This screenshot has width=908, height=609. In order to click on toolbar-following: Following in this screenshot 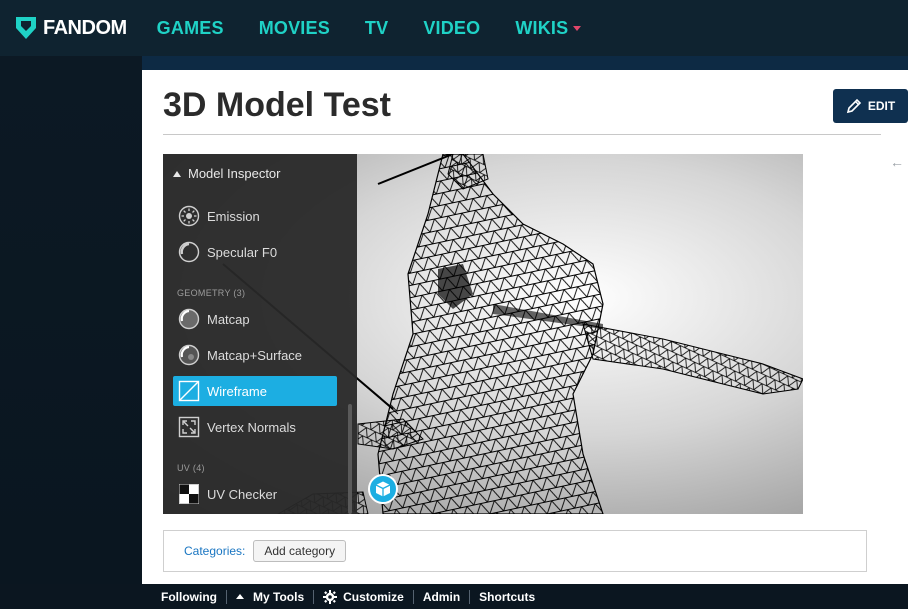, I will do `click(189, 597)`.